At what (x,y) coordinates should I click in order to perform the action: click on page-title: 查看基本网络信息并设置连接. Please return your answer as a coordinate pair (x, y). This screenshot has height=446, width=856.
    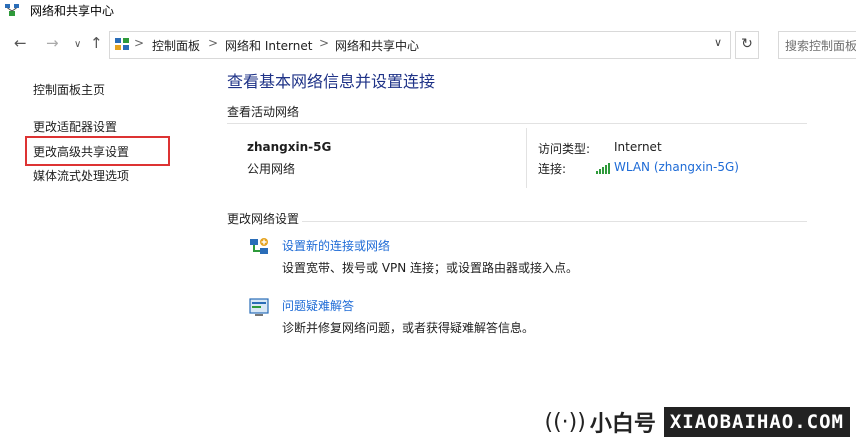
    Looking at the image, I should click on (331, 81).